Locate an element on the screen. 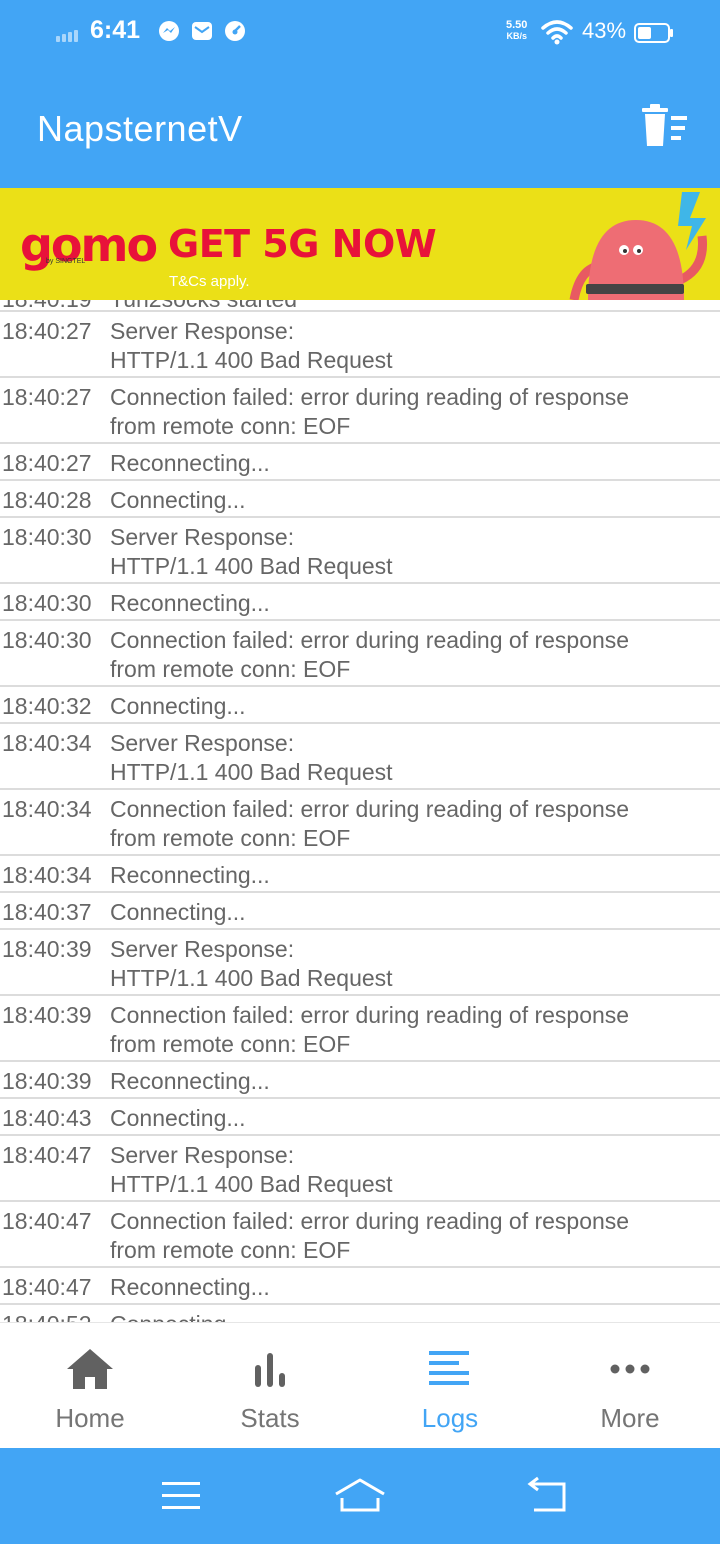 The width and height of the screenshot is (720, 1544). home-icon is located at coordinates (90, 1369).